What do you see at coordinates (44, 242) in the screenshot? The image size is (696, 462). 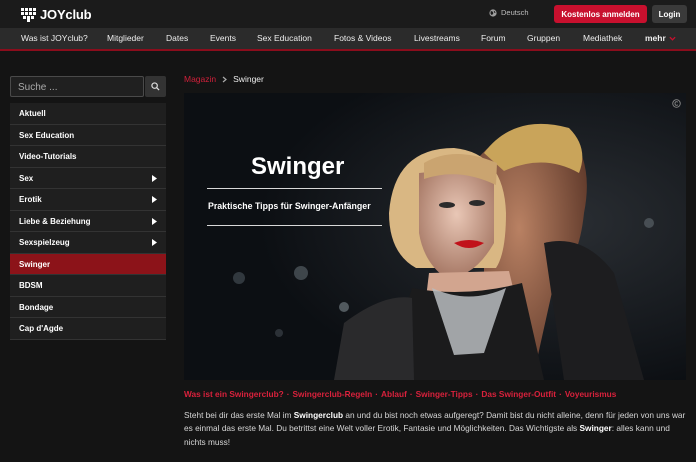 I see `sidebar-item-label: Sexspielzeug` at bounding box center [44, 242].